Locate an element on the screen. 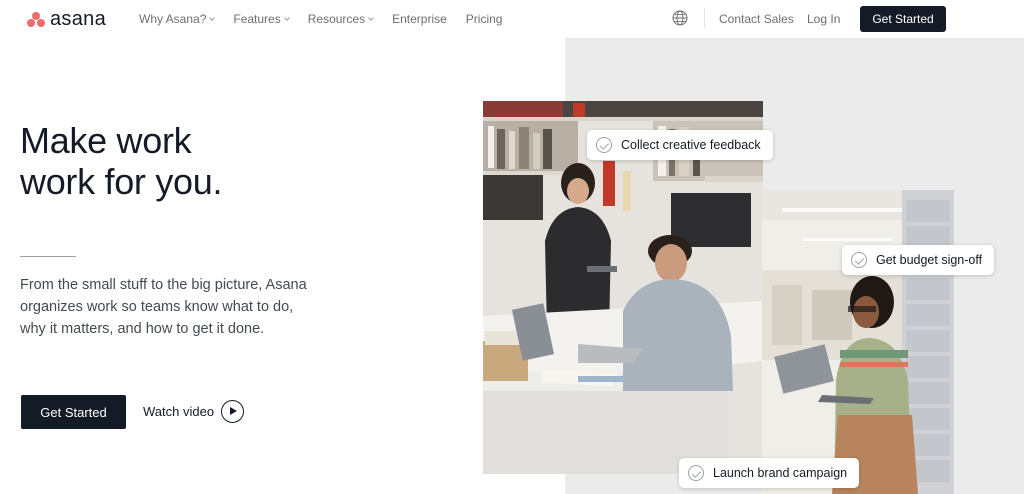 This screenshot has width=1024, height=494. watch-video-label: Watch video is located at coordinates (179, 411).